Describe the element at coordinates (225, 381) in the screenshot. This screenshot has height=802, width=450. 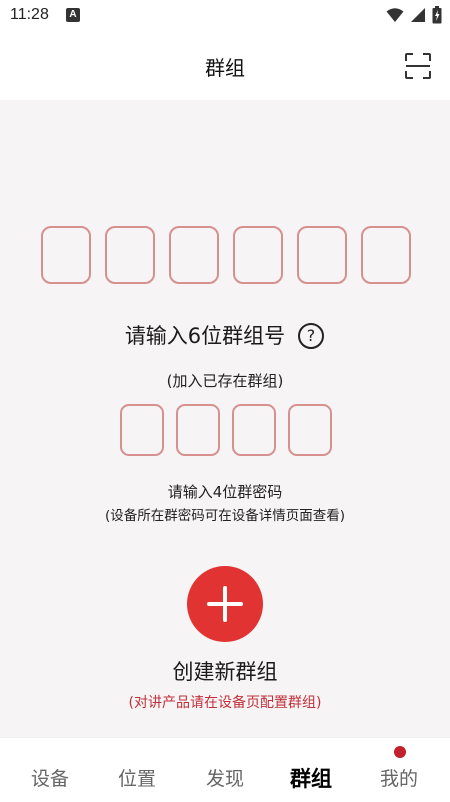
I see `group-code-subtitle: (加入已存在群组)` at that location.